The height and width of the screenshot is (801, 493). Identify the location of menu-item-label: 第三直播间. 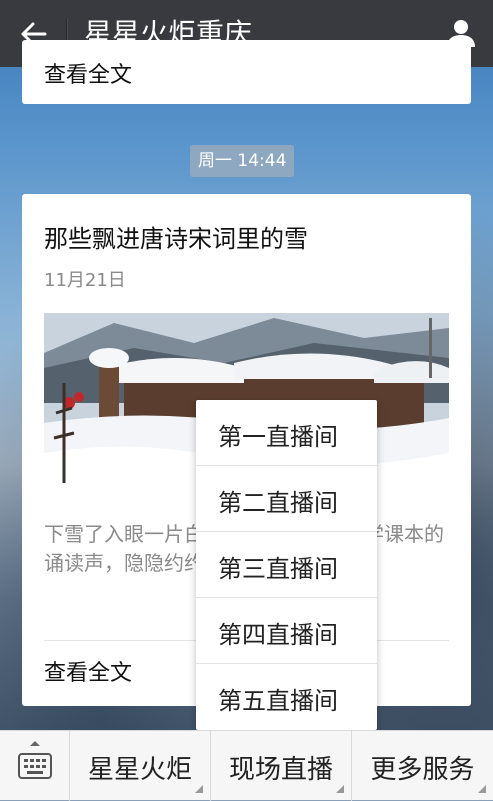
(278, 569).